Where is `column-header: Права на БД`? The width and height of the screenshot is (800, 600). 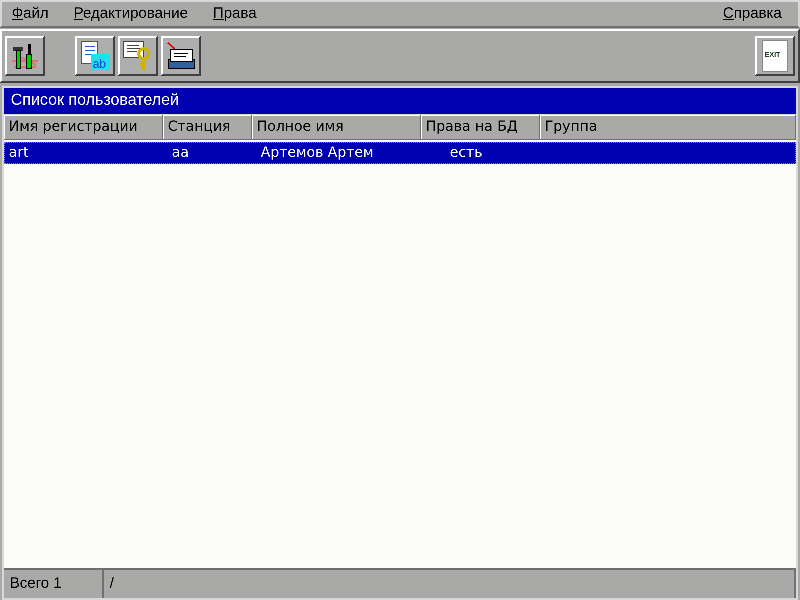 column-header: Права на БД is located at coordinates (480, 127).